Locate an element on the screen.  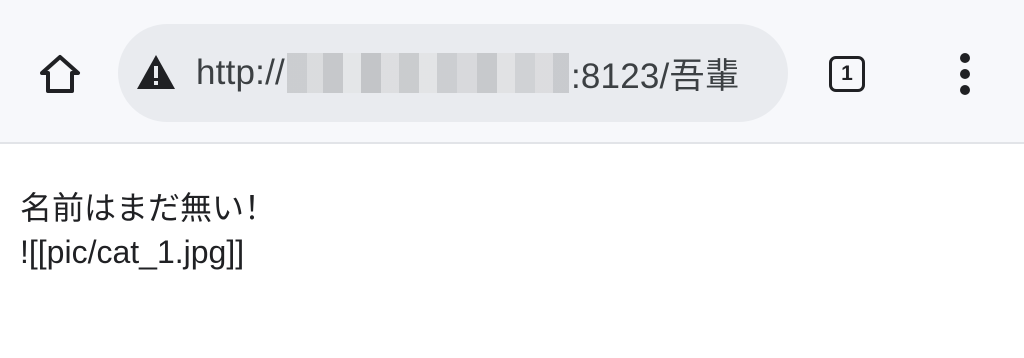
tab-count: 1 is located at coordinates (847, 74).